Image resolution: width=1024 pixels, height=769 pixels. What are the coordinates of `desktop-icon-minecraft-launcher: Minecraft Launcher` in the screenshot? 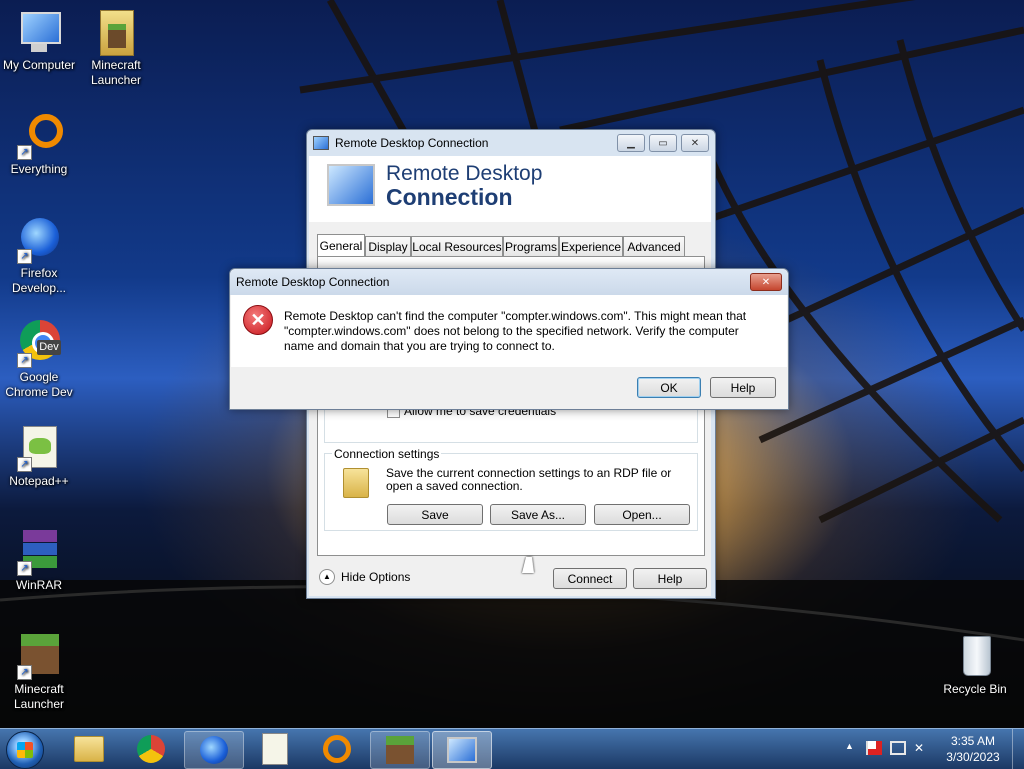 It's located at (116, 48).